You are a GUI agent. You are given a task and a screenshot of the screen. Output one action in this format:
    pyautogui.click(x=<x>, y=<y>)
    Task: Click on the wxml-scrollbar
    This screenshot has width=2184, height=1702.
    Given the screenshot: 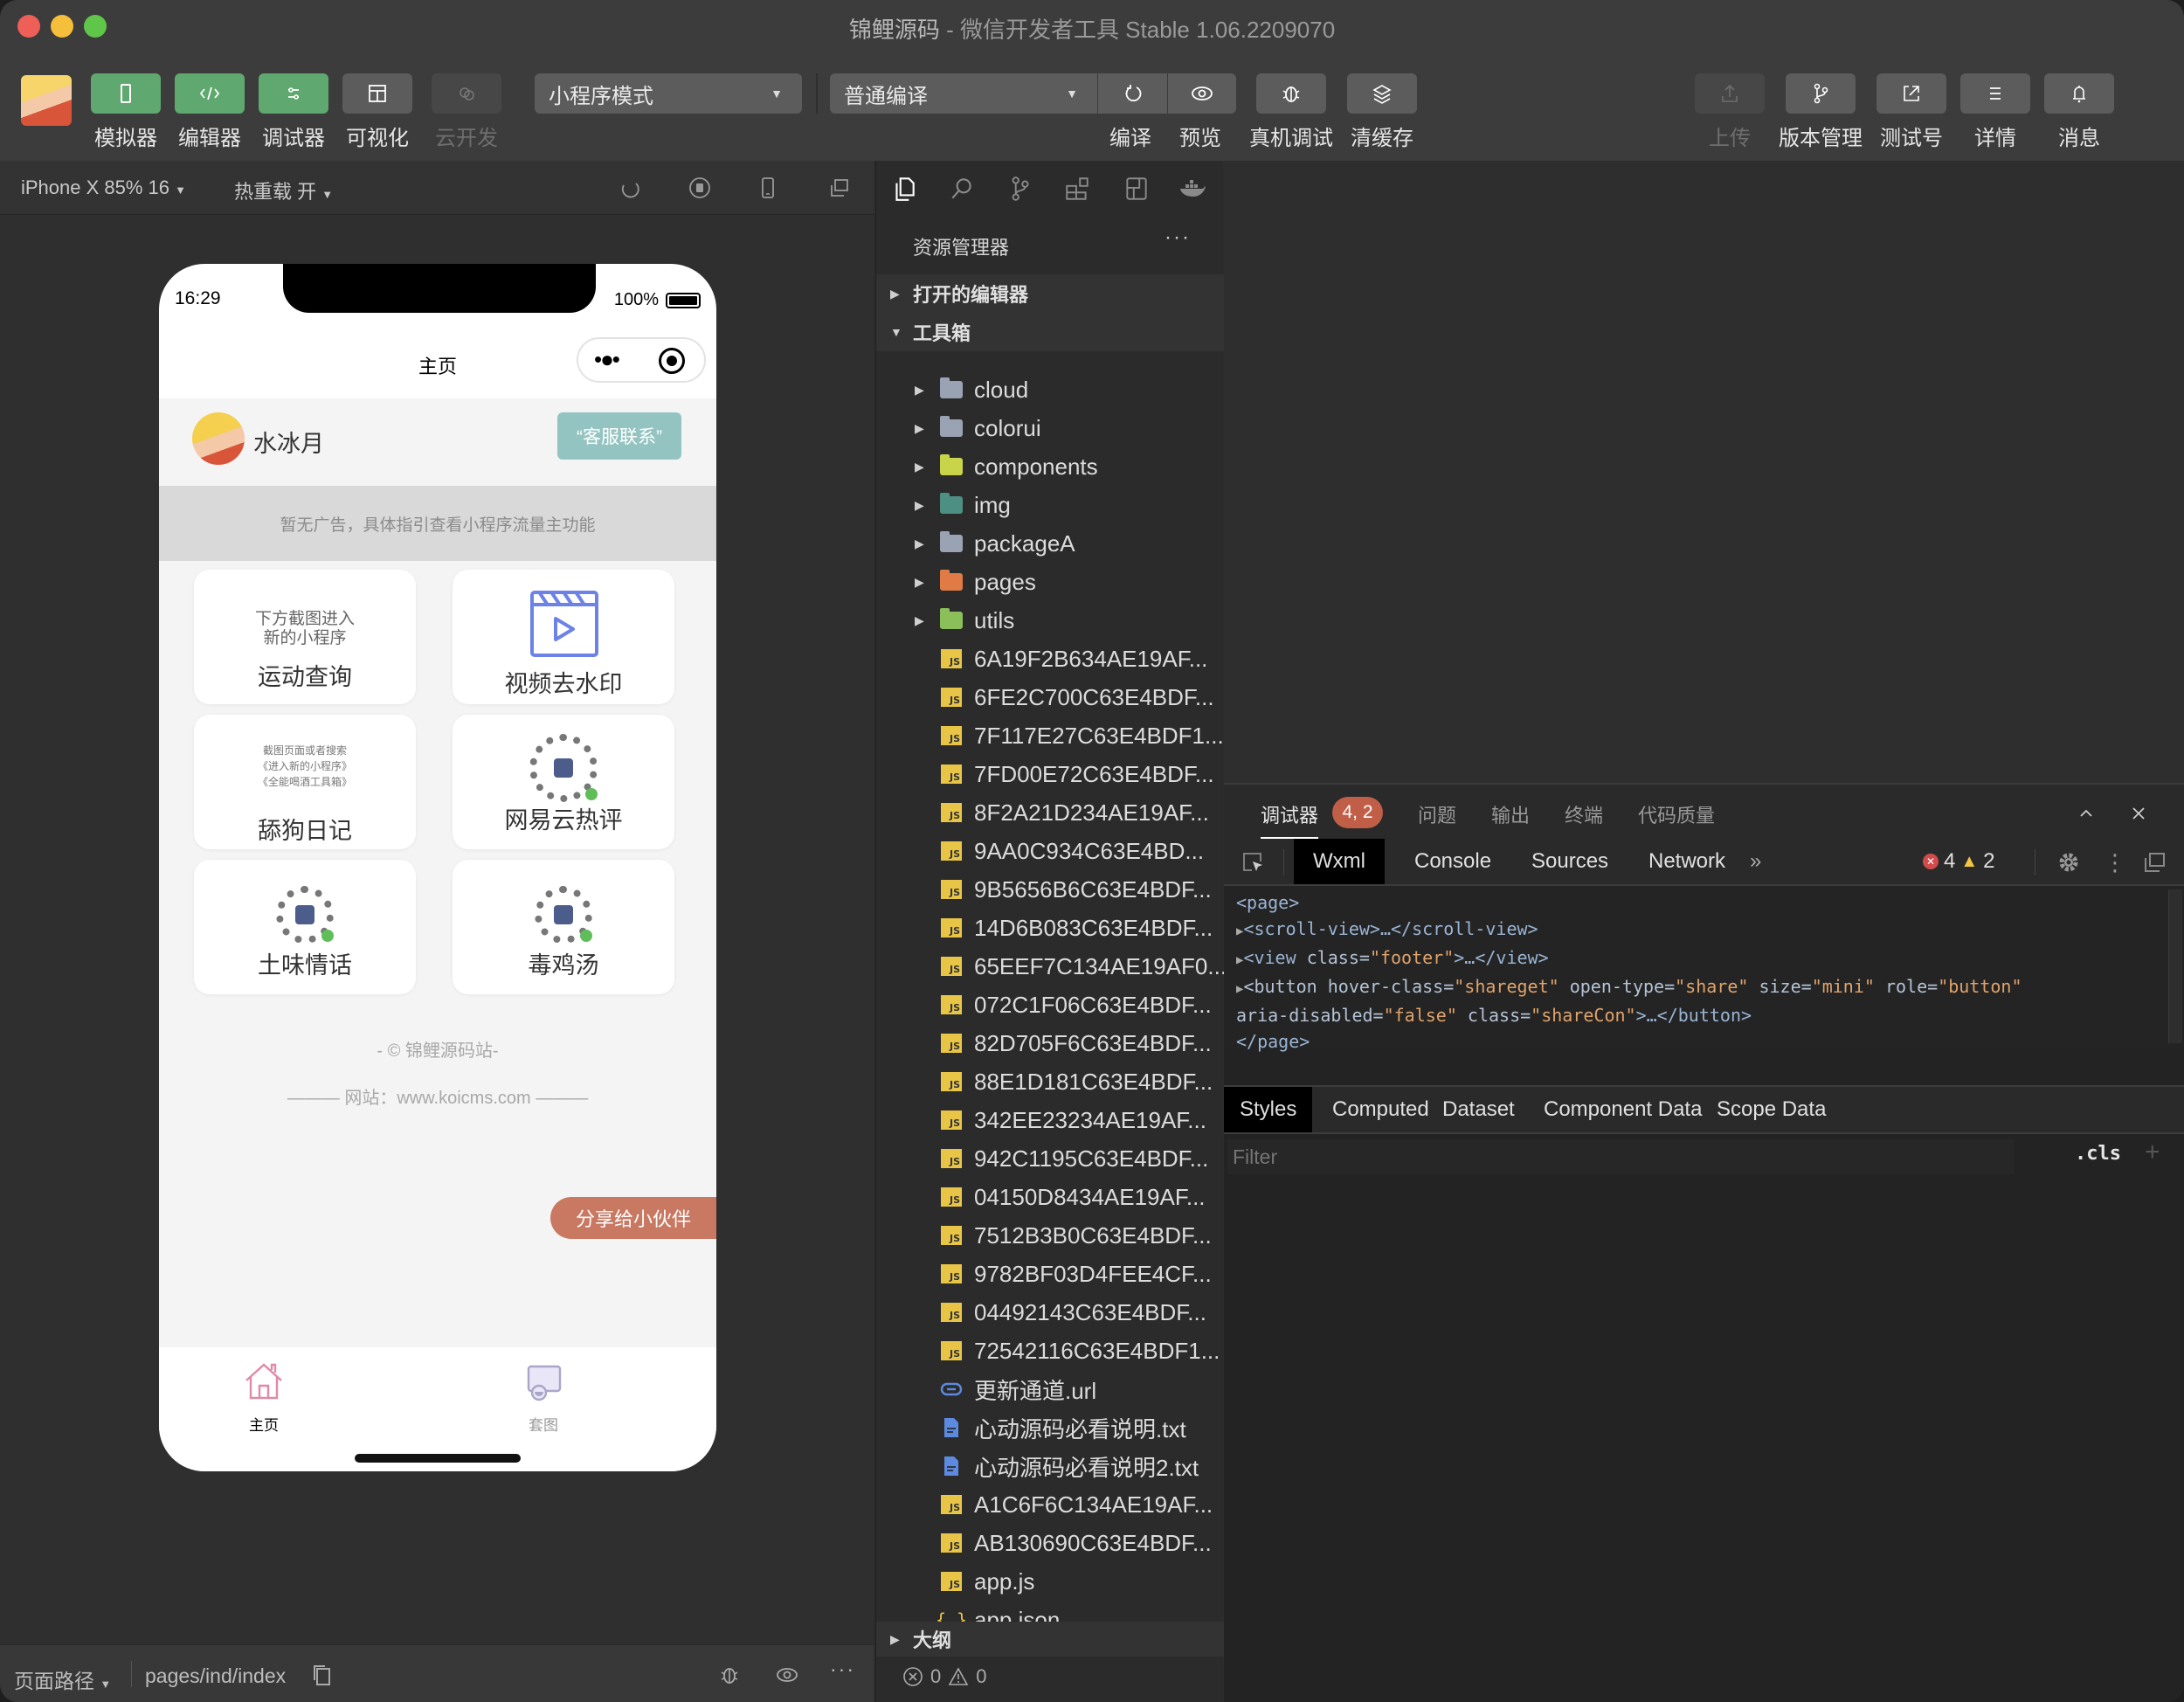 What is the action you would take?
    pyautogui.click(x=2175, y=966)
    